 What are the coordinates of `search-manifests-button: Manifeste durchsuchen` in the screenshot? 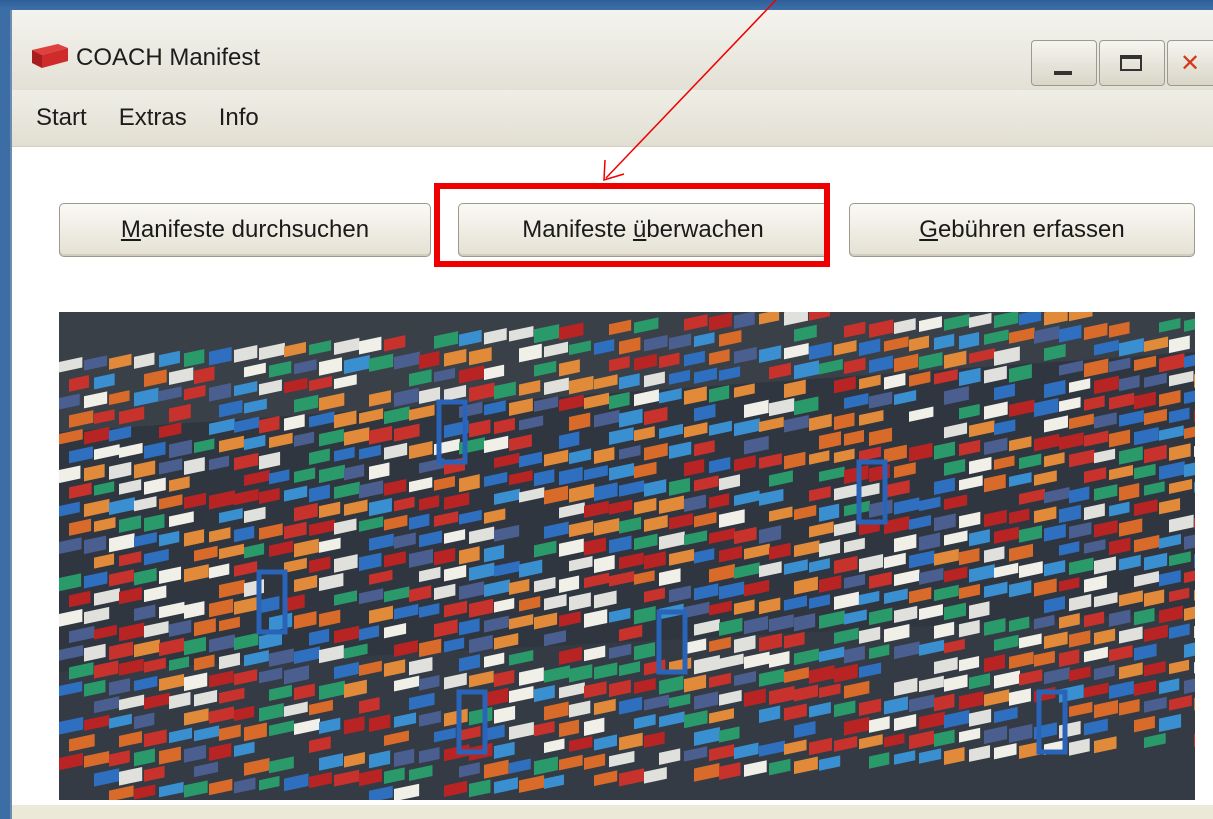 It's located at (245, 230).